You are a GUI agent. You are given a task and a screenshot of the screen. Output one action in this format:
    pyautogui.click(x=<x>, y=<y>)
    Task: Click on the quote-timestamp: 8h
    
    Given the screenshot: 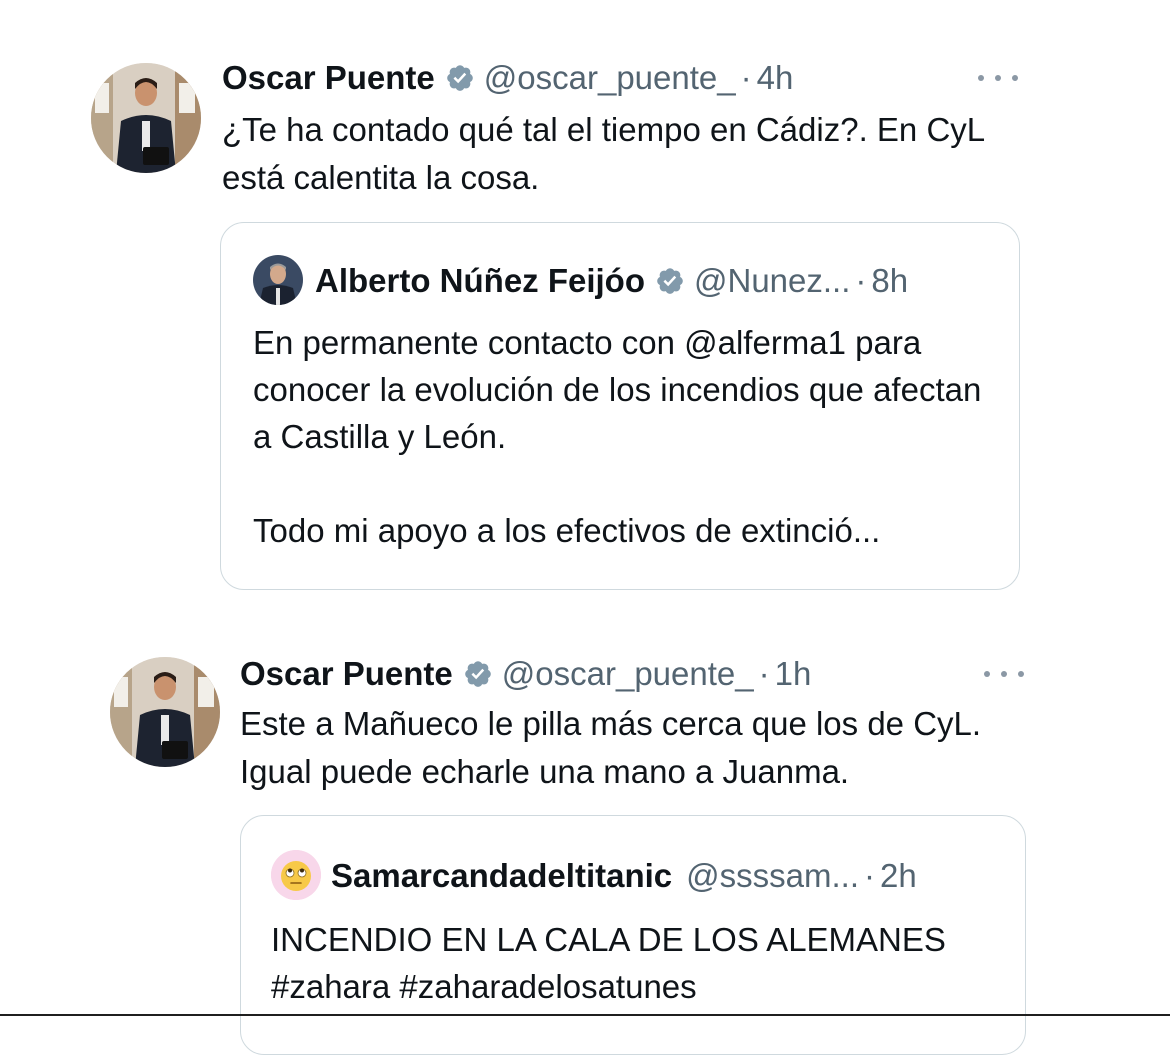 What is the action you would take?
    pyautogui.click(x=889, y=281)
    